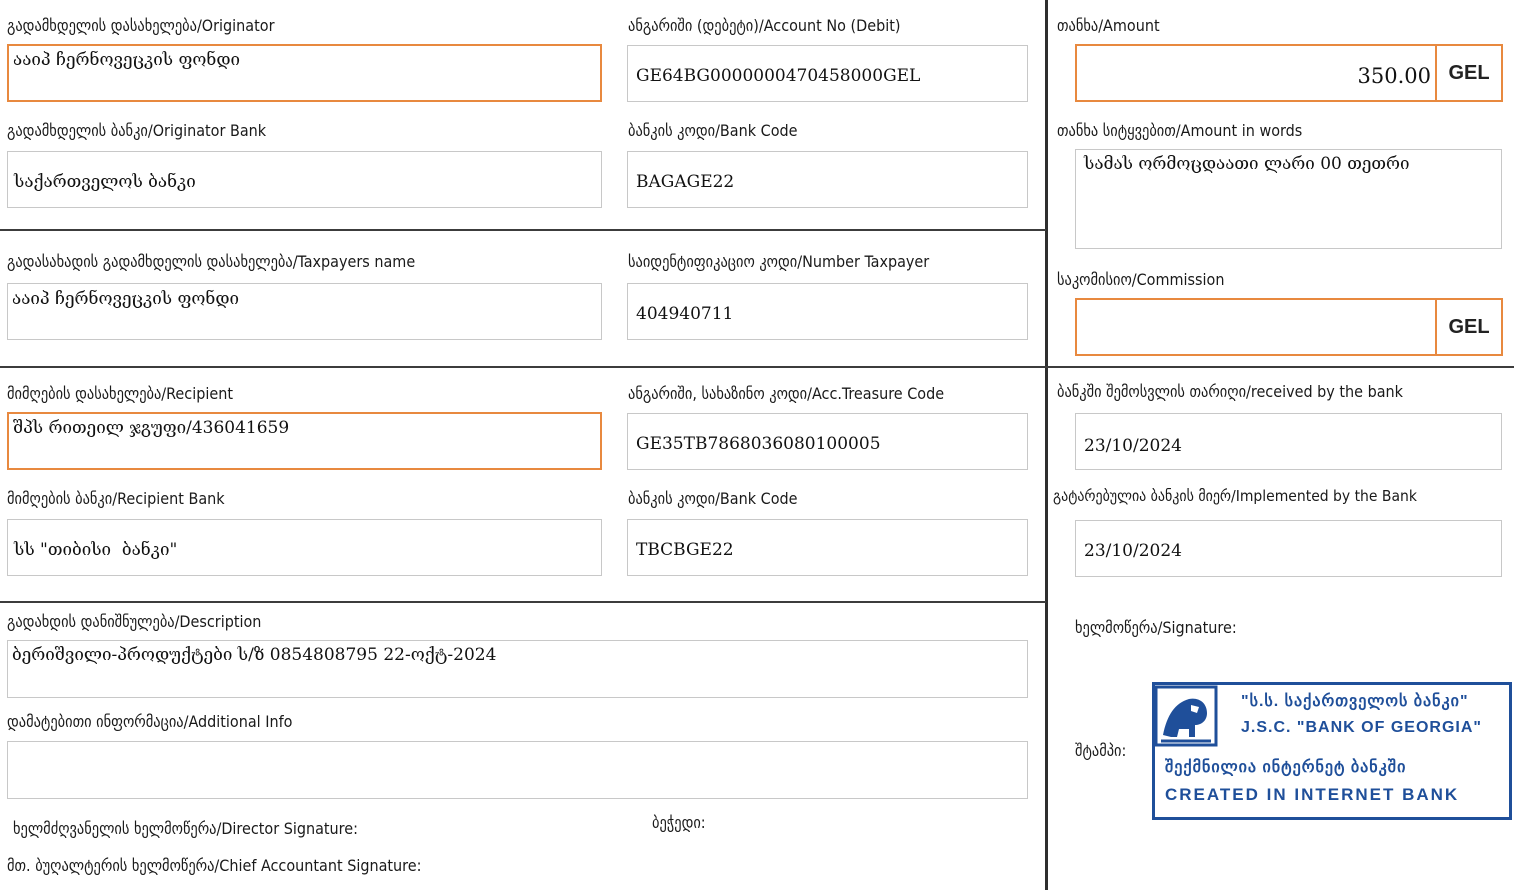 This screenshot has height=890, width=1514. Describe the element at coordinates (827, 311) in the screenshot. I see `taxpayer-id-field: 404940711` at that location.